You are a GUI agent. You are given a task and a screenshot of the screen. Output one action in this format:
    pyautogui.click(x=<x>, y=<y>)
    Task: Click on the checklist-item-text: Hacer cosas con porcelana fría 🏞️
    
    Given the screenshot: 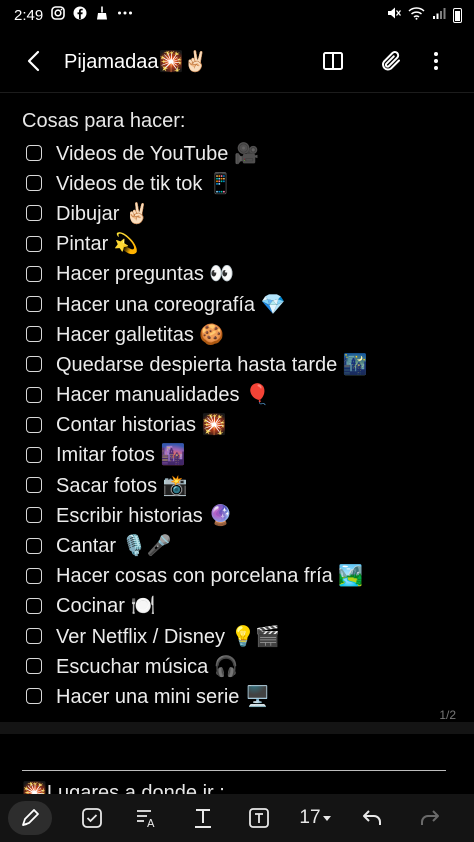 What is the action you would take?
    pyautogui.click(x=209, y=575)
    